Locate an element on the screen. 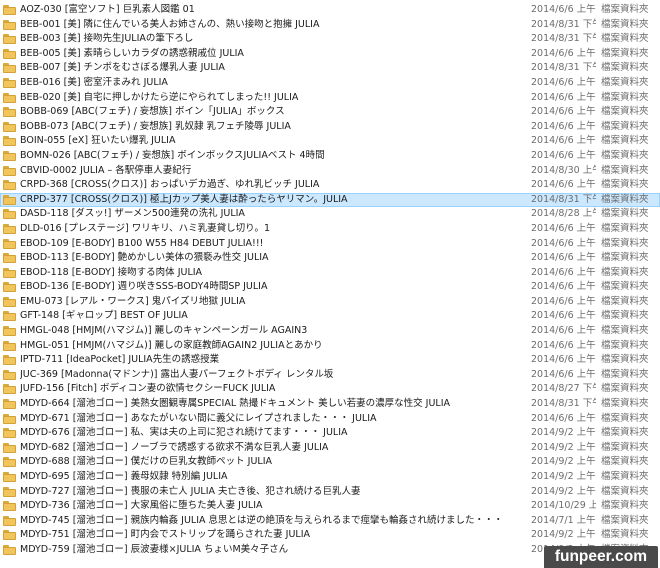 The height and width of the screenshot is (568, 660). file-name: BEB-020 [美] 自宅に押しかけたら逆にやられてしまった!! JULIA is located at coordinates (159, 97).